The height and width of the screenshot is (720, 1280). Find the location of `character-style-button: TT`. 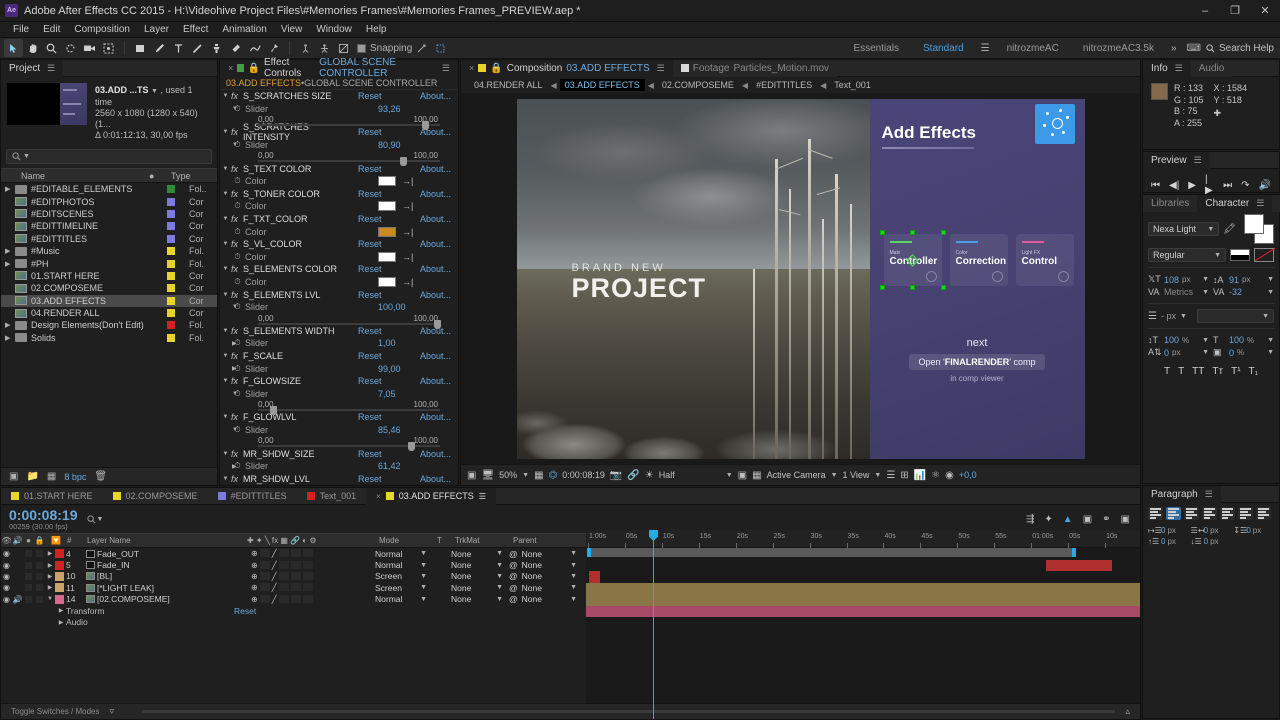

character-style-button: TT is located at coordinates (1198, 371).